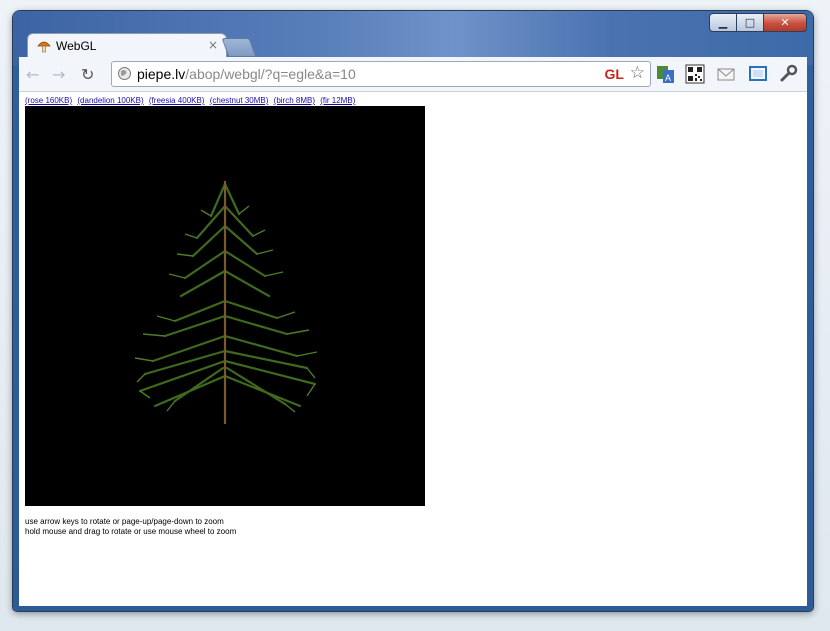 Image resolution: width=830 pixels, height=631 pixels. Describe the element at coordinates (789, 74) in the screenshot. I see `wrench-icon` at that location.